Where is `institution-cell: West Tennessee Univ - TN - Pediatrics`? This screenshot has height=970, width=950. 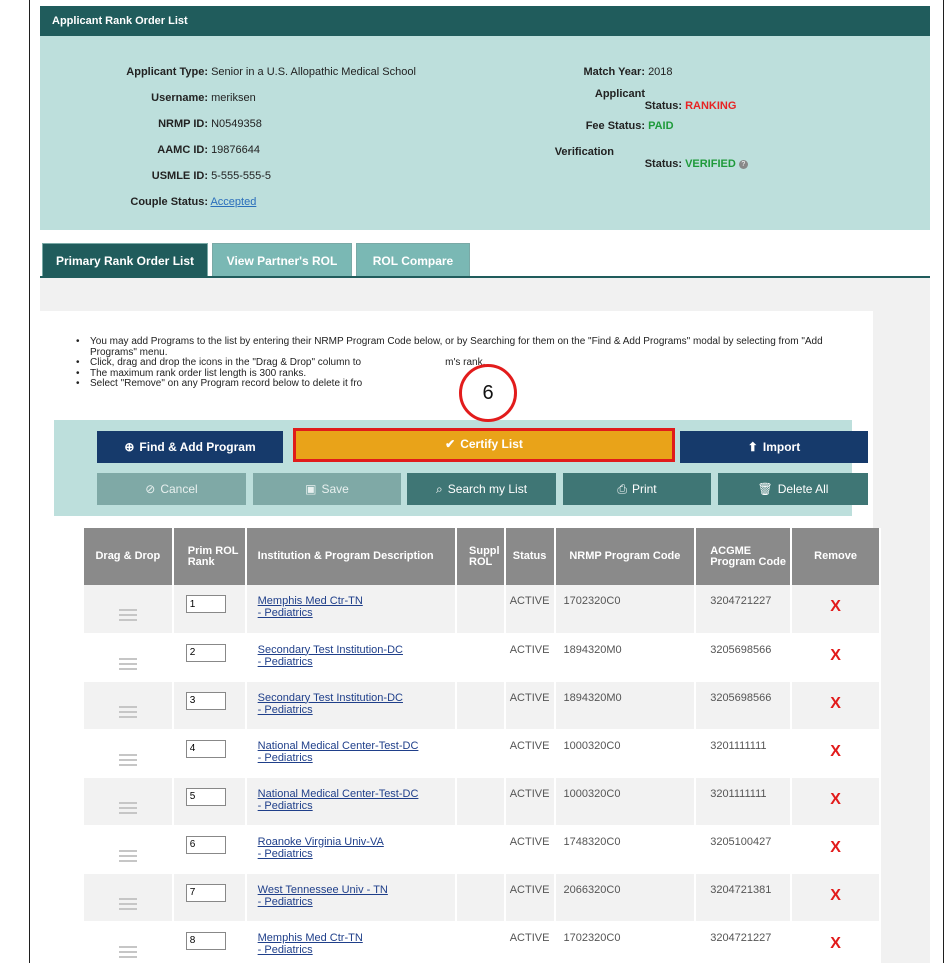 institution-cell: West Tennessee Univ - TN - Pediatrics is located at coordinates (351, 897).